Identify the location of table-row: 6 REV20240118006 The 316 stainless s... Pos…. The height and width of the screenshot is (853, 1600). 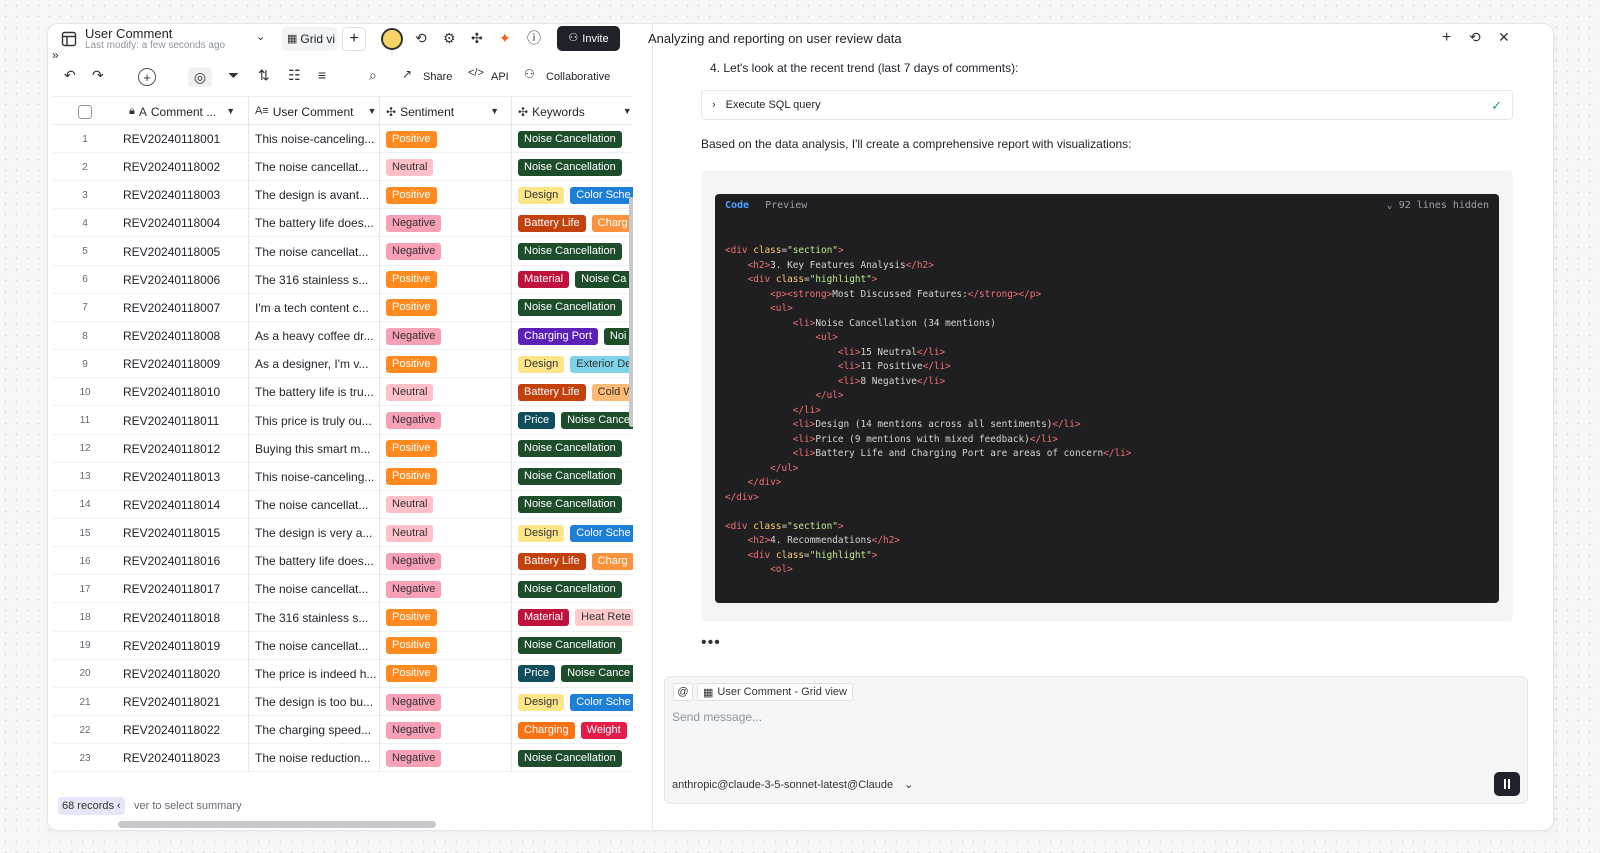
(343, 279).